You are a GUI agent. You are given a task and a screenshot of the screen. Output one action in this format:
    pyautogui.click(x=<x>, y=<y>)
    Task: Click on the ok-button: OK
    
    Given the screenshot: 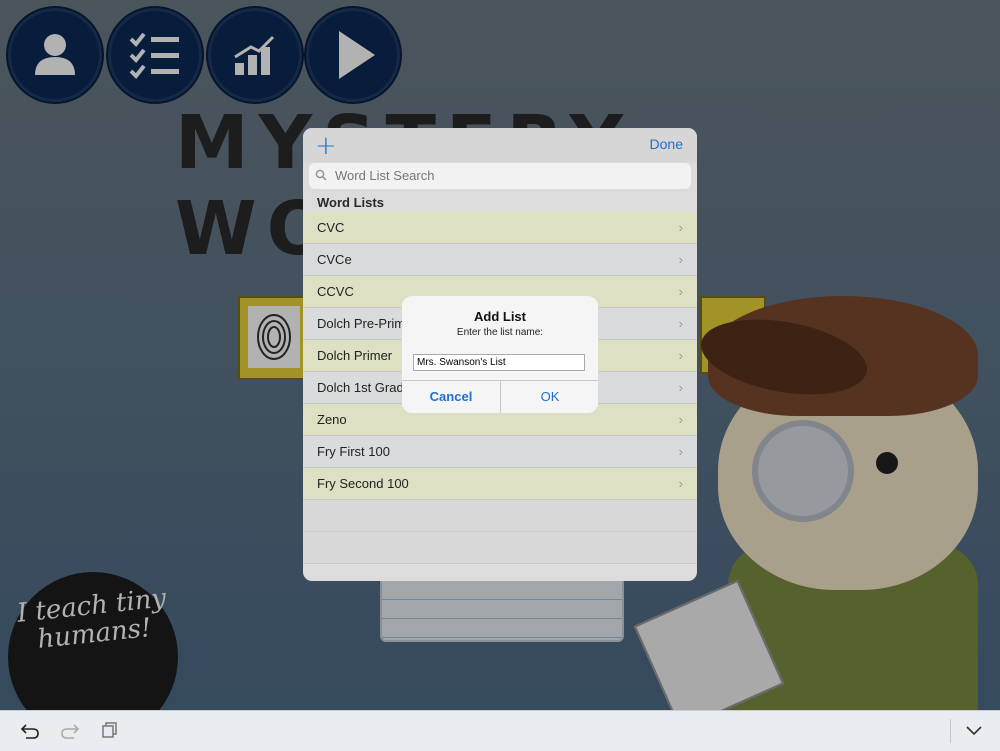 What is the action you would take?
    pyautogui.click(x=549, y=396)
    